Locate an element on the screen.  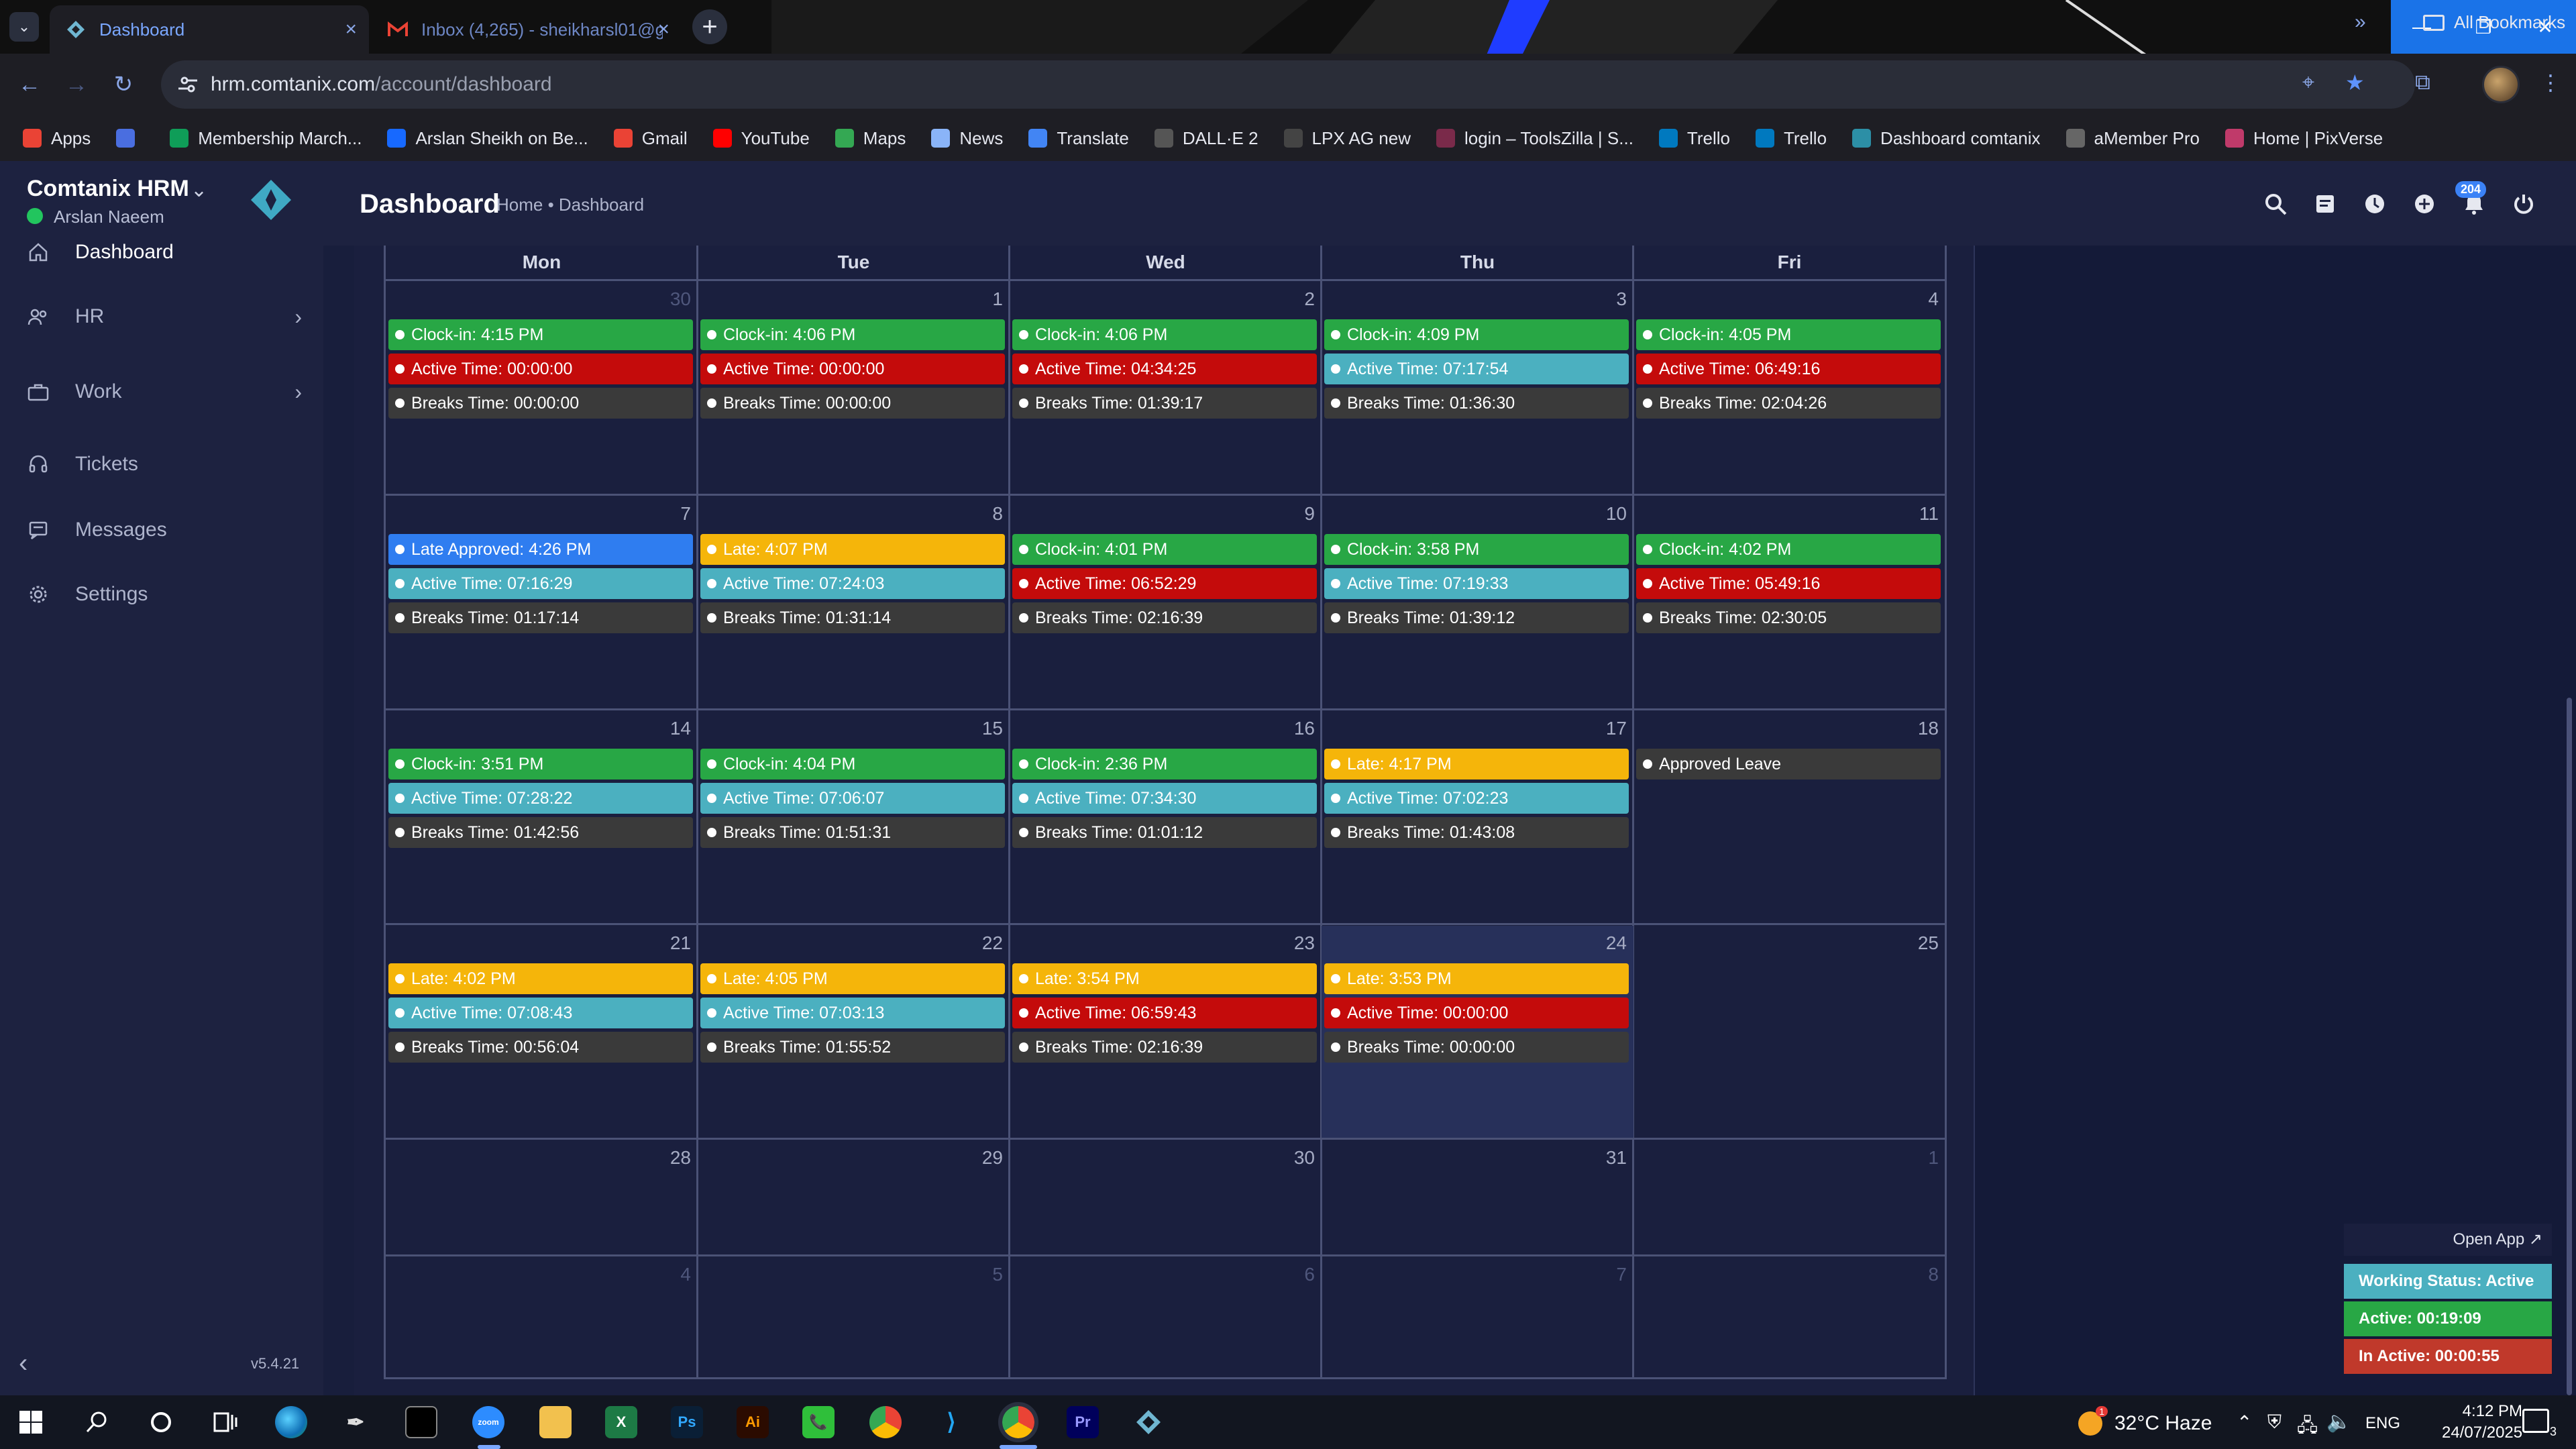
cortana-icon is located at coordinates (161, 1422).